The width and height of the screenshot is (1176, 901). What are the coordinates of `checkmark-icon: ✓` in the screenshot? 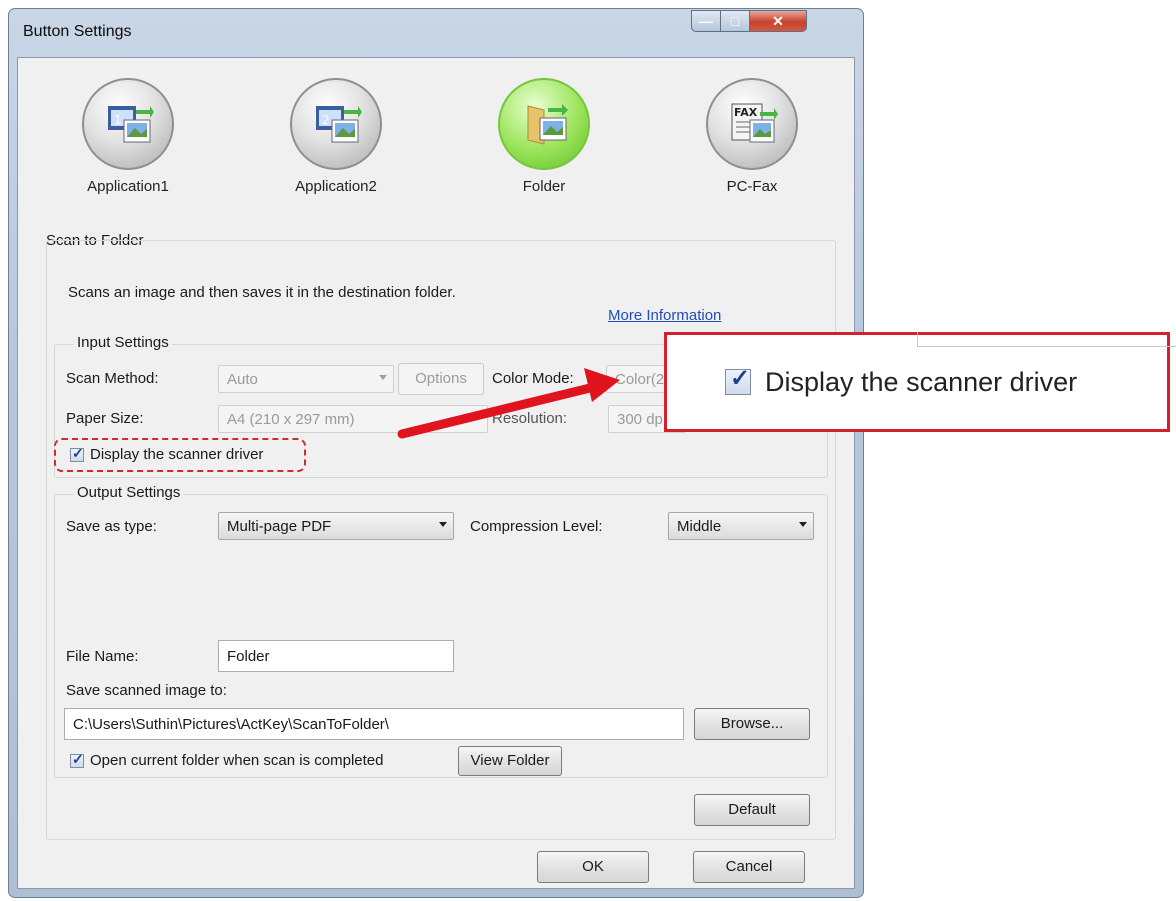 It's located at (740, 378).